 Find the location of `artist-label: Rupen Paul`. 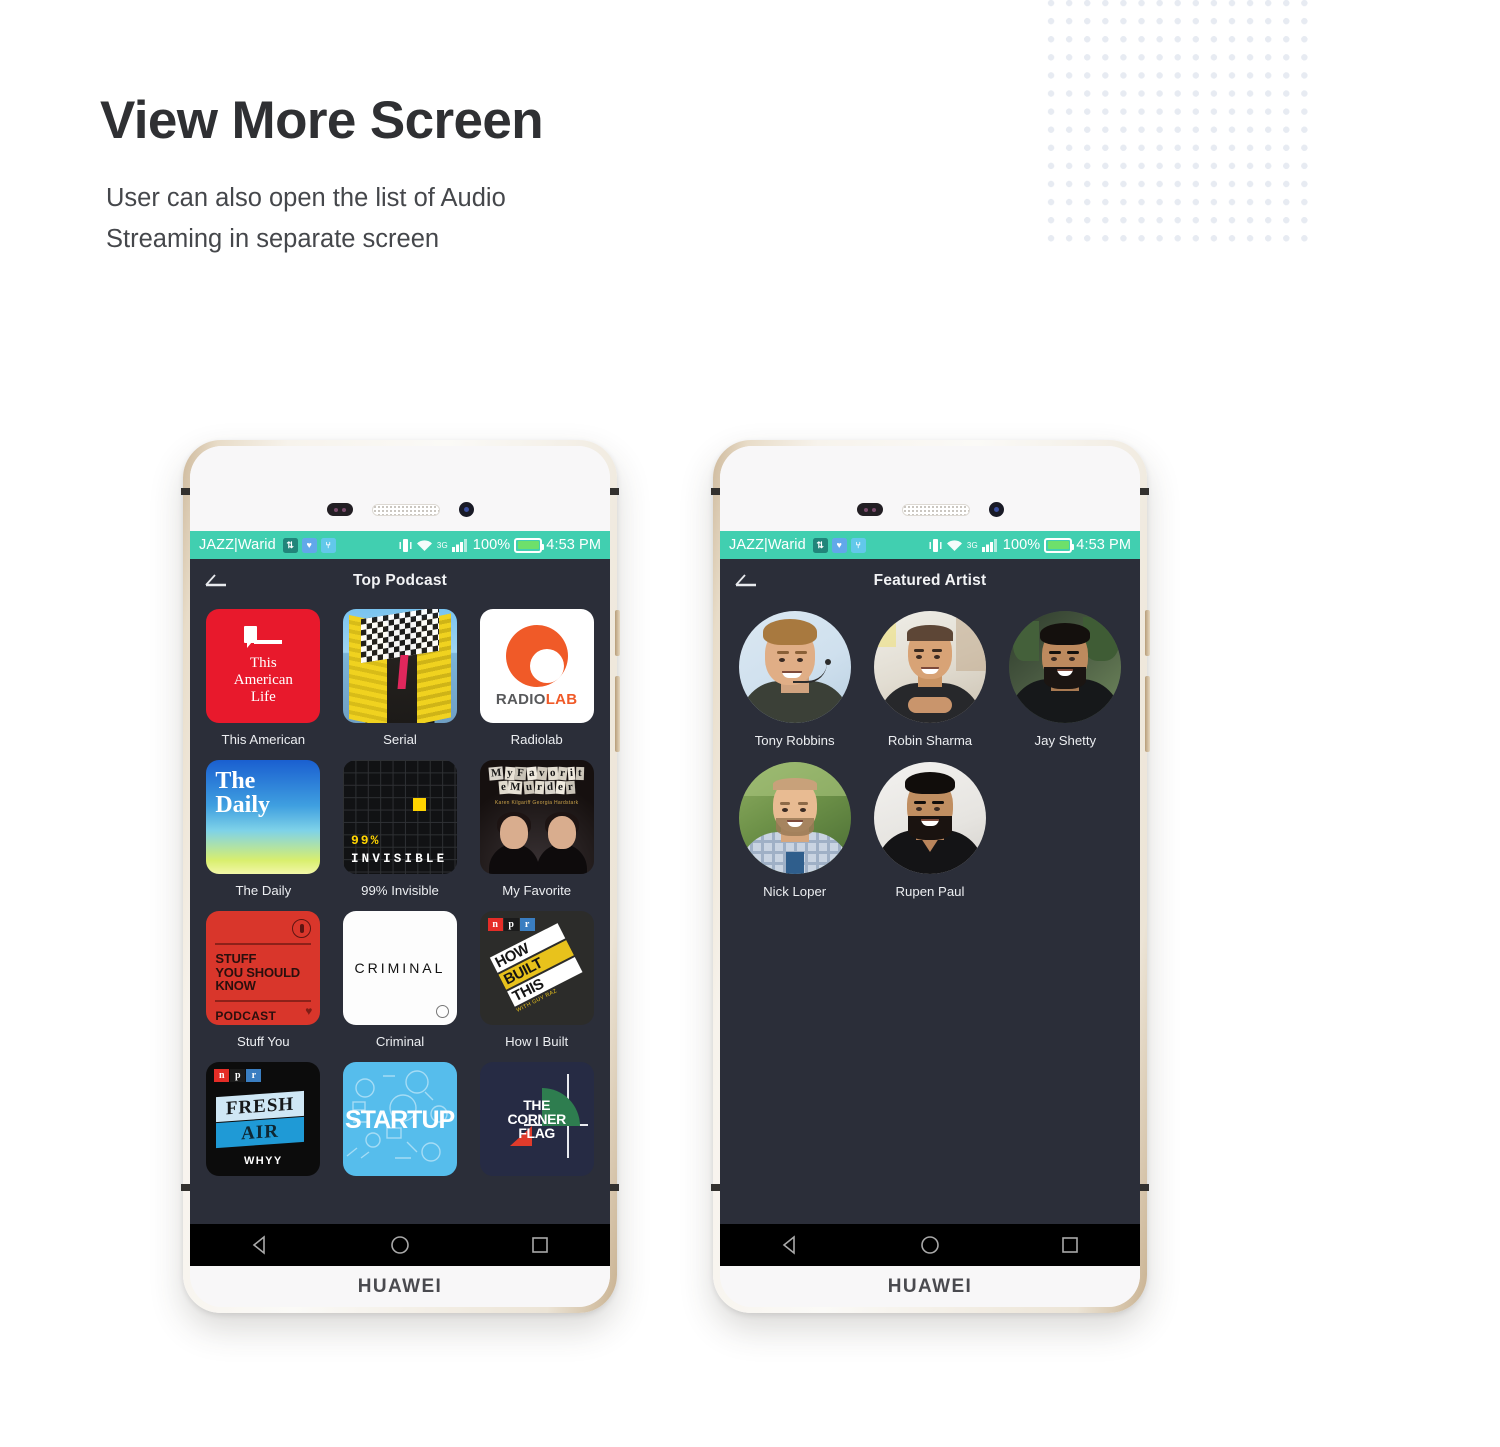

artist-label: Rupen Paul is located at coordinates (930, 891).